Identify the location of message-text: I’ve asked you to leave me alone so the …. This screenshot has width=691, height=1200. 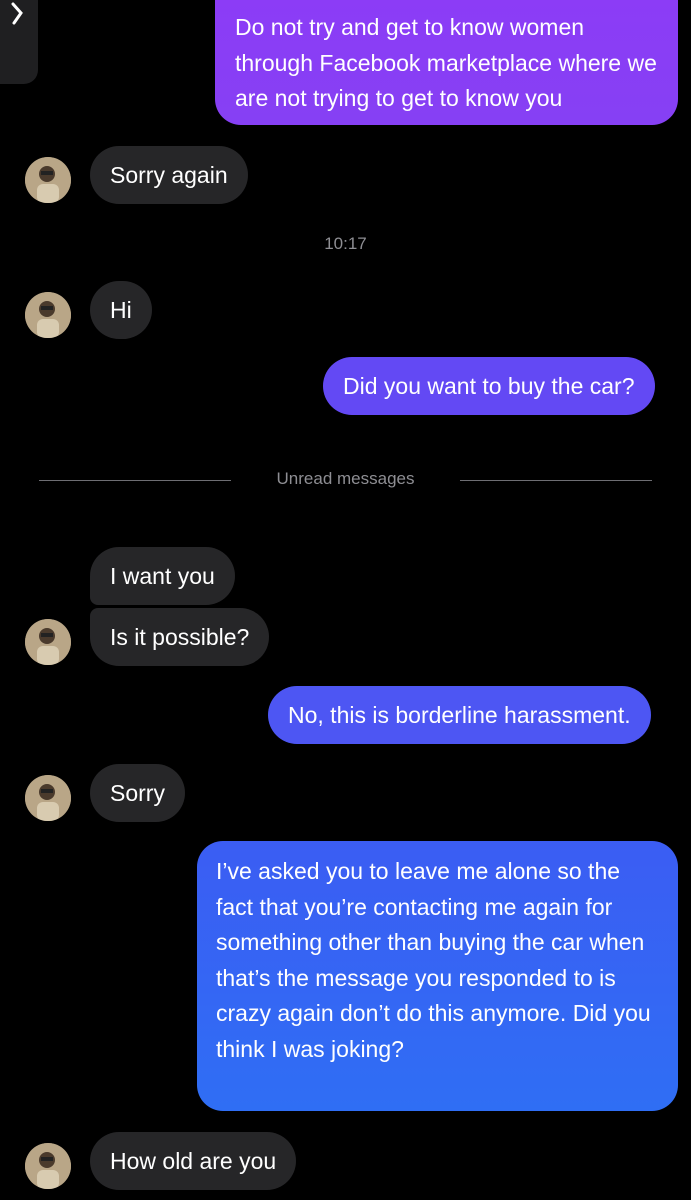
(433, 960).